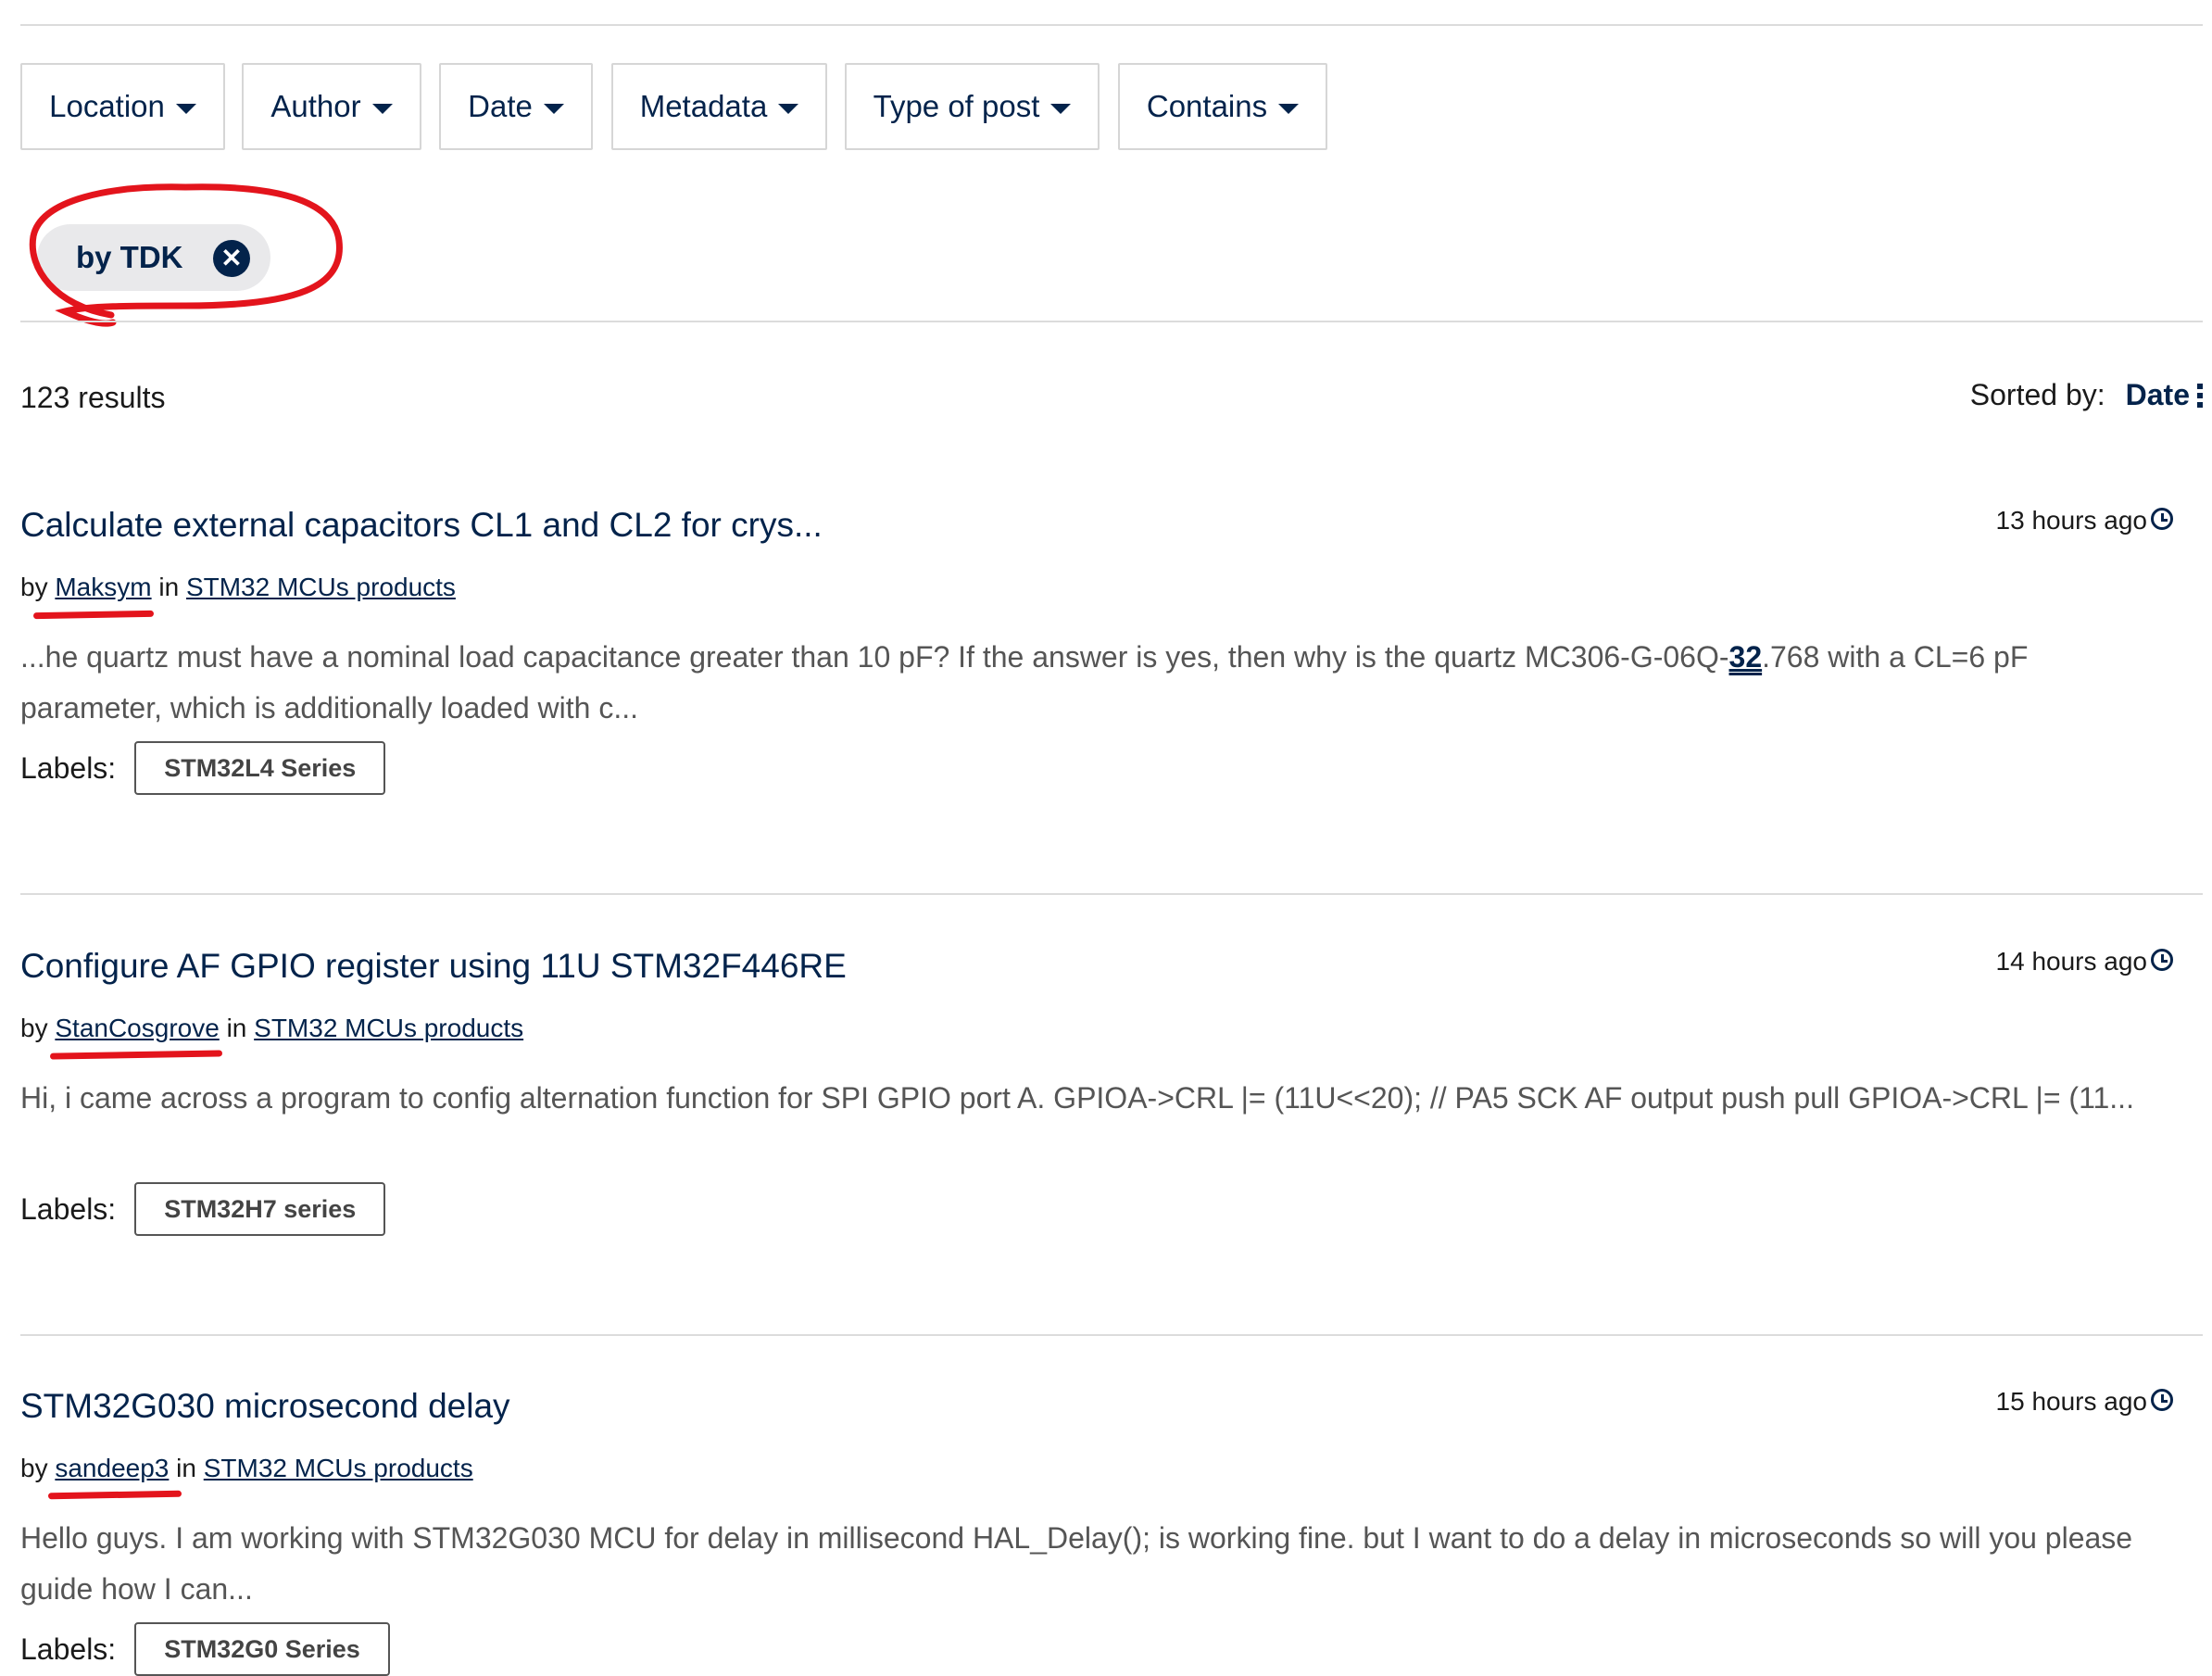 The image size is (2212, 1676). I want to click on top-divider, so click(1112, 25).